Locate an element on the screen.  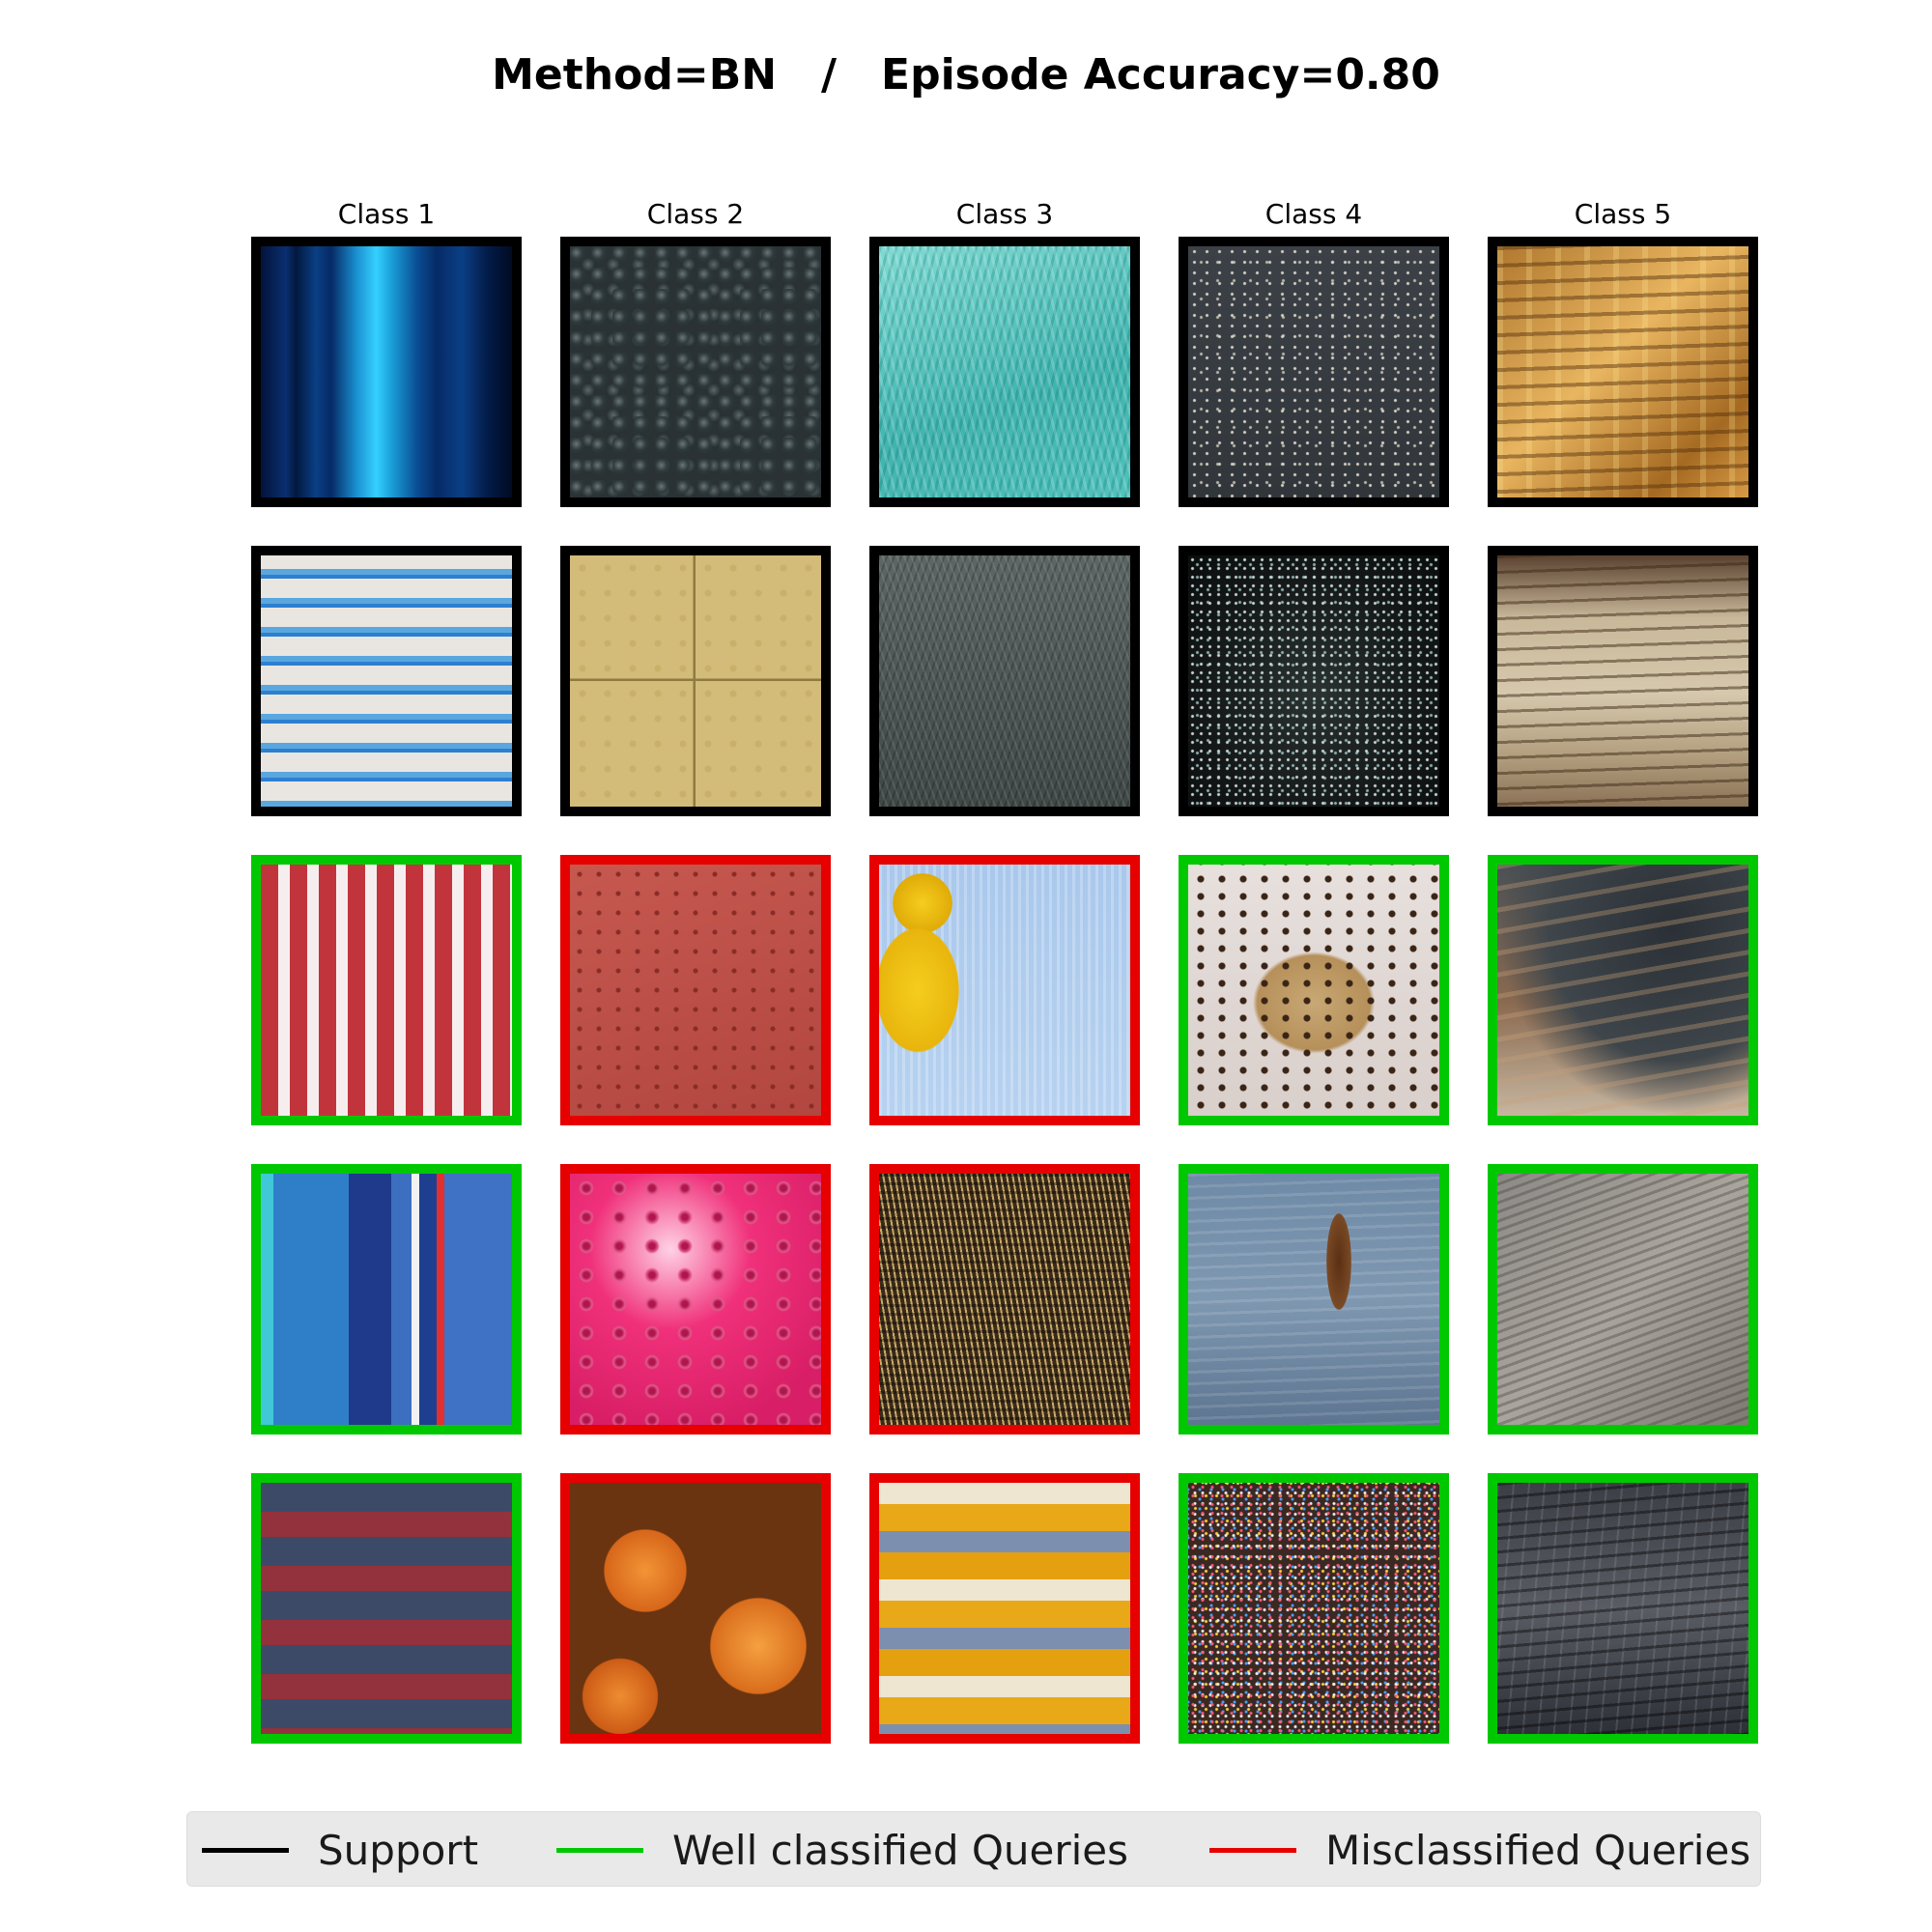
legend-label: Misclassified Queries is located at coordinates (1538, 1850).